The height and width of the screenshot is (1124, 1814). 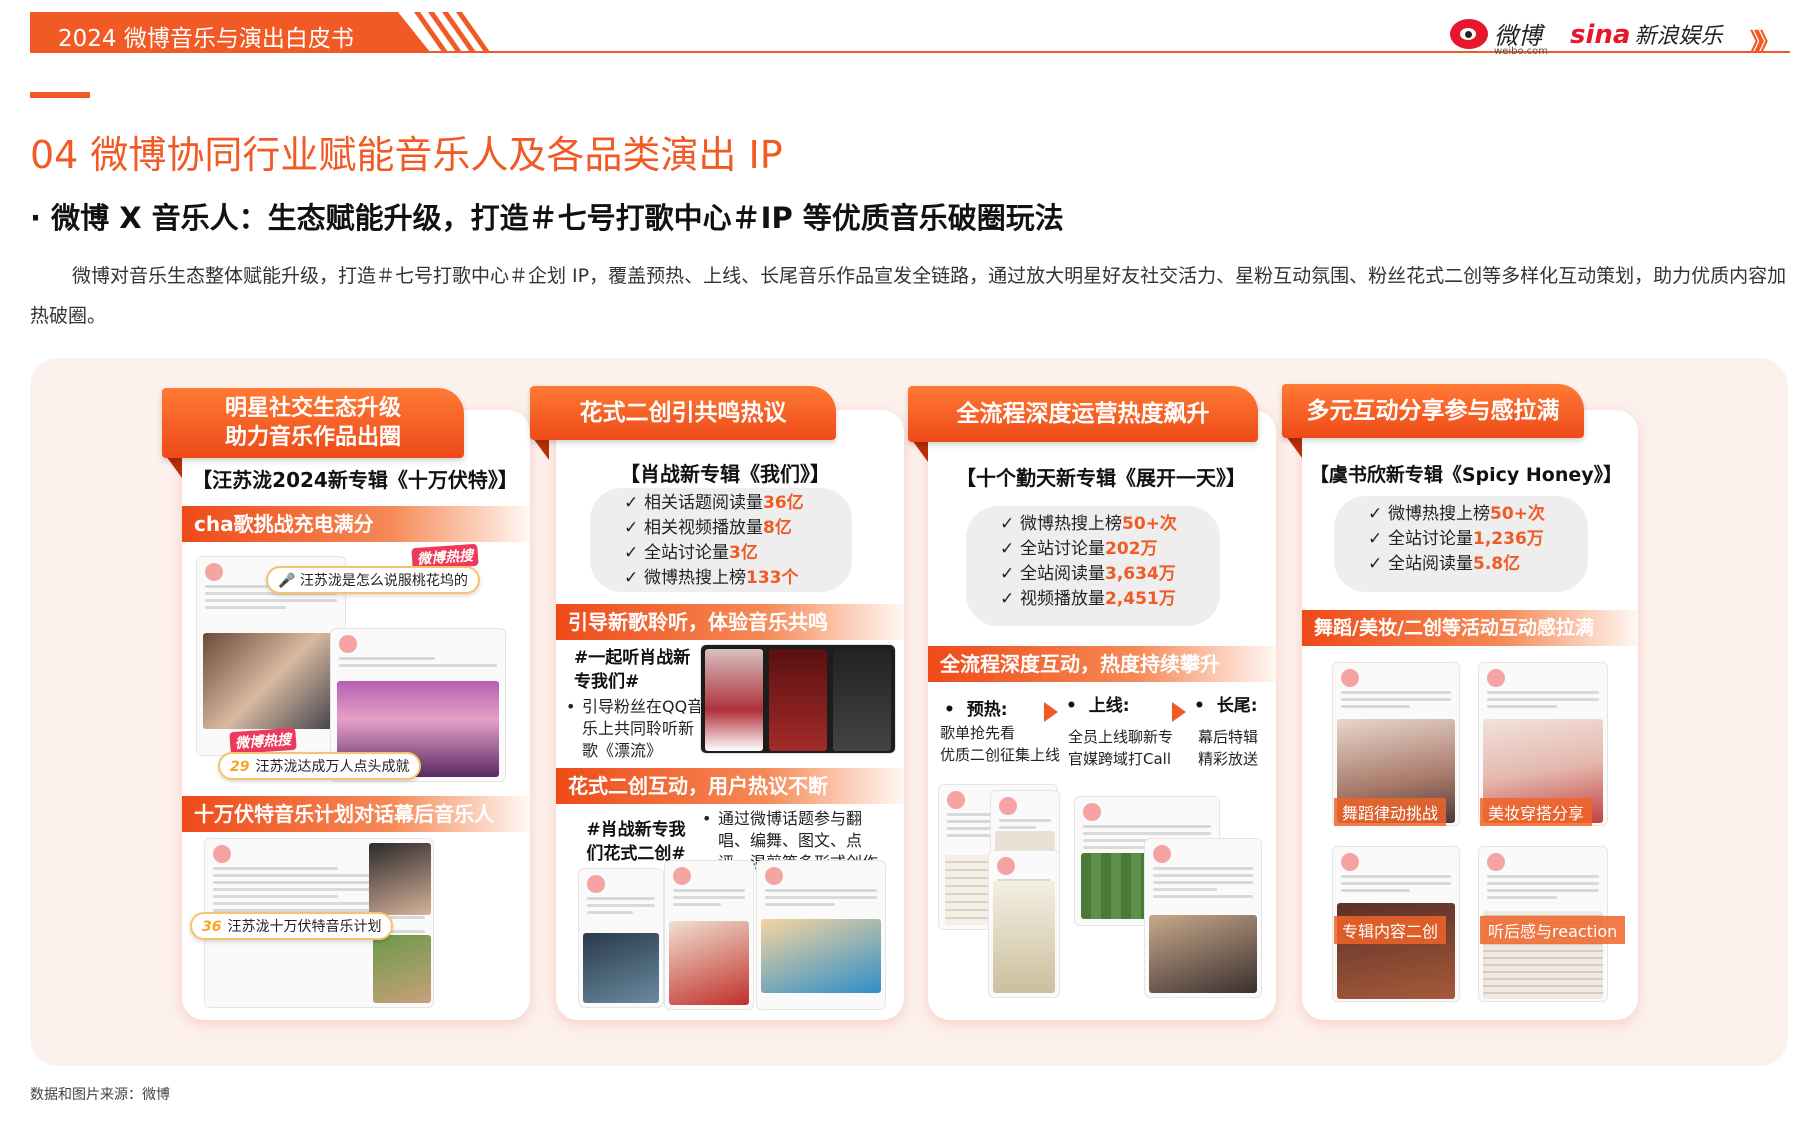 I want to click on case-tab-4: 多元互动分享参与感拉满, so click(x=1433, y=411).